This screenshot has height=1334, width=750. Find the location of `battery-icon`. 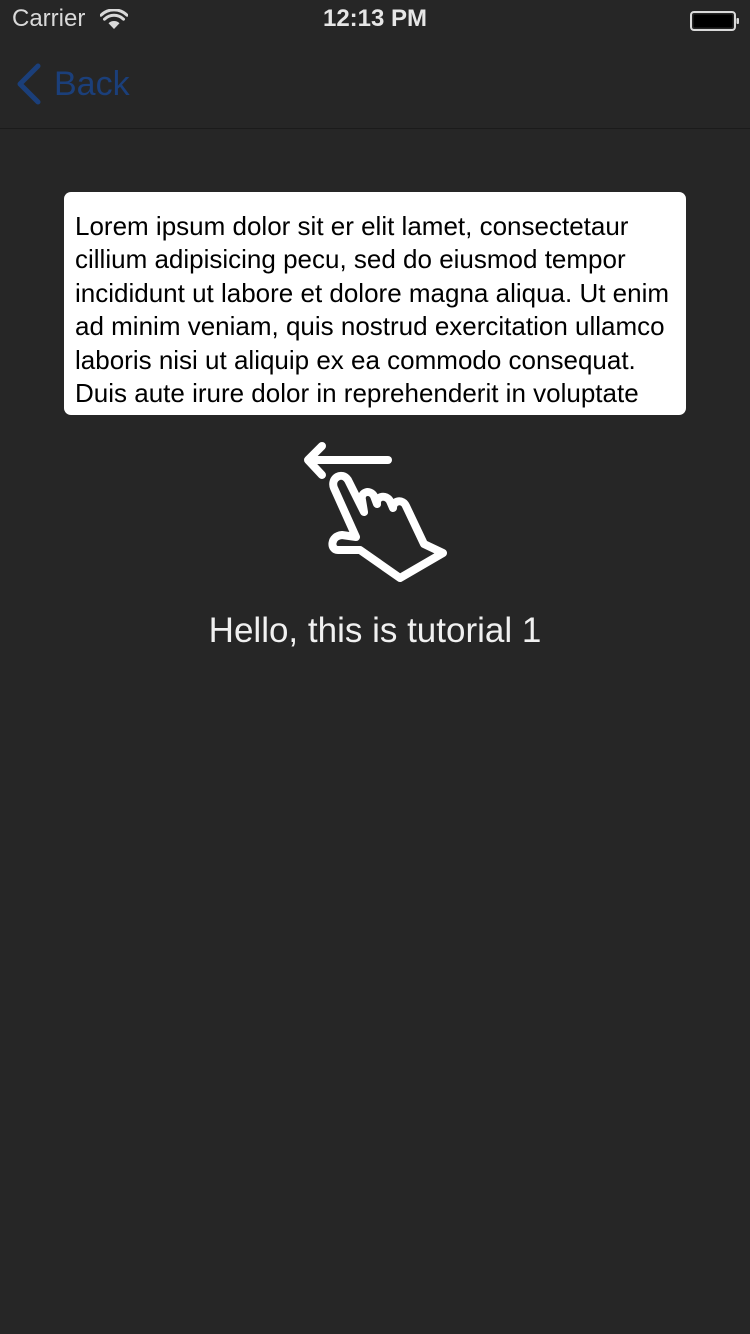

battery-icon is located at coordinates (714, 21).